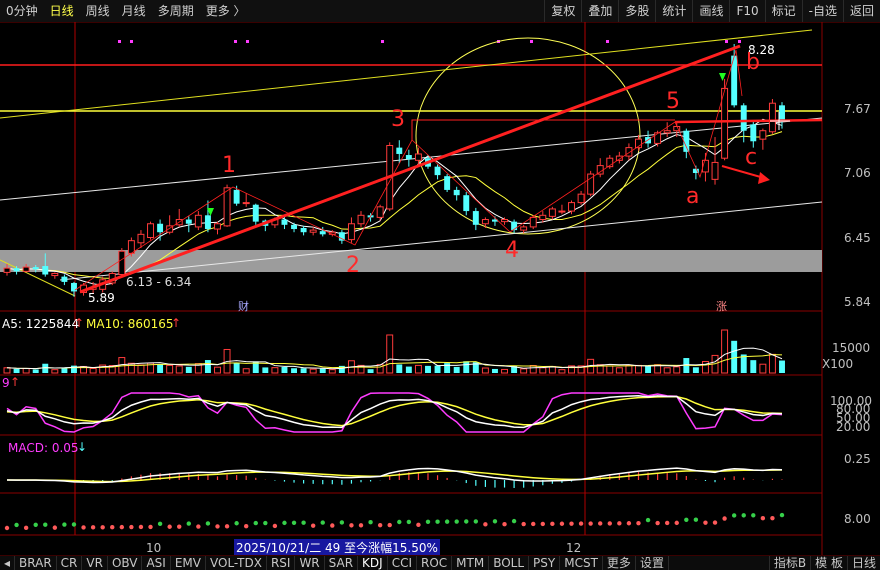 Image resolution: width=880 pixels, height=570 pixels. I want to click on daily-period-button: 日线, so click(863, 563).